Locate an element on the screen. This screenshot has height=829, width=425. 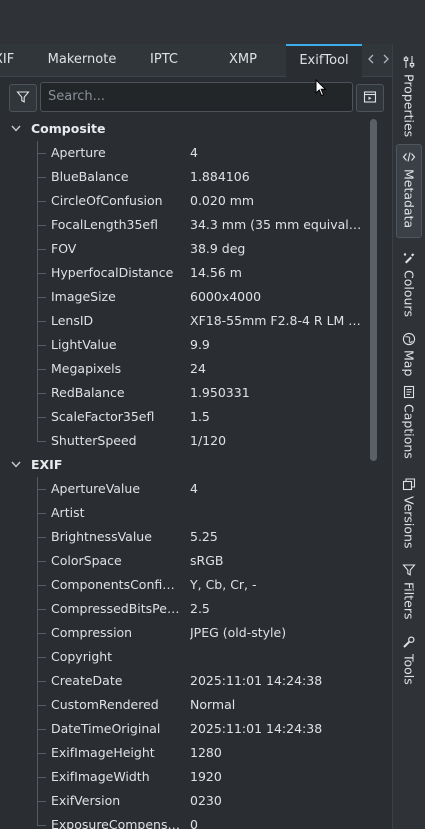
tab-exiftool: ExifTool is located at coordinates (324, 60).